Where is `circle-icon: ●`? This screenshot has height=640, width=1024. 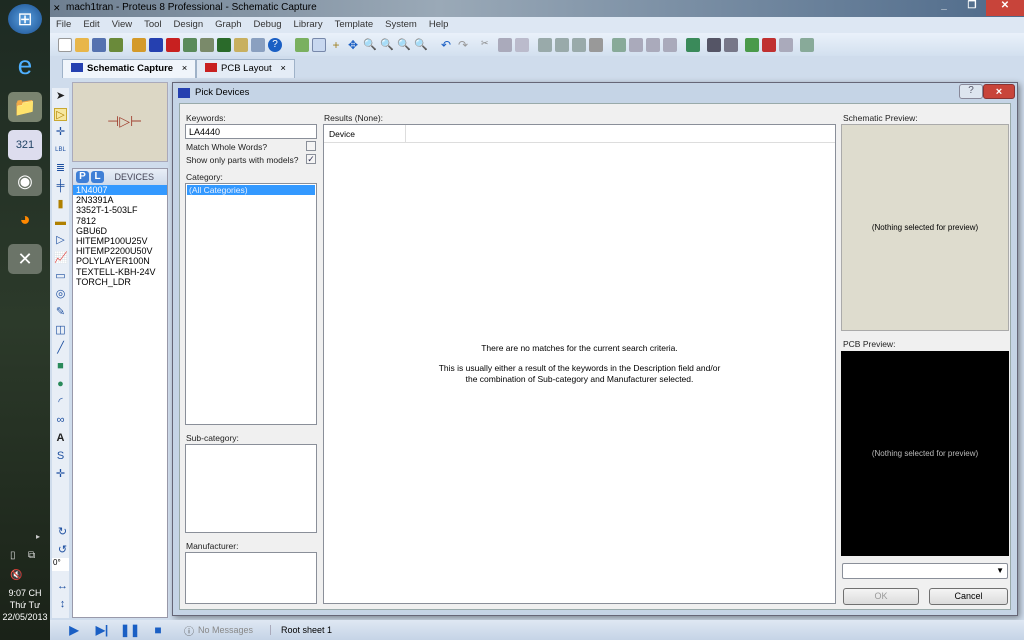 circle-icon: ● is located at coordinates (60, 384).